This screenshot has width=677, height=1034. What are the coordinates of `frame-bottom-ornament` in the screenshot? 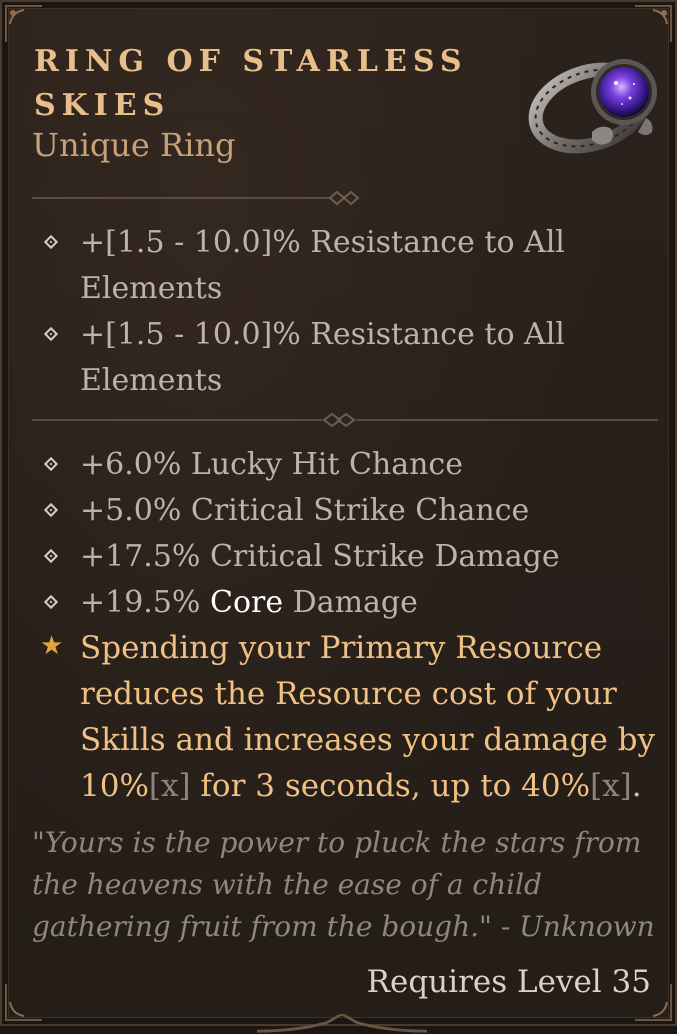 It's located at (342, 1023).